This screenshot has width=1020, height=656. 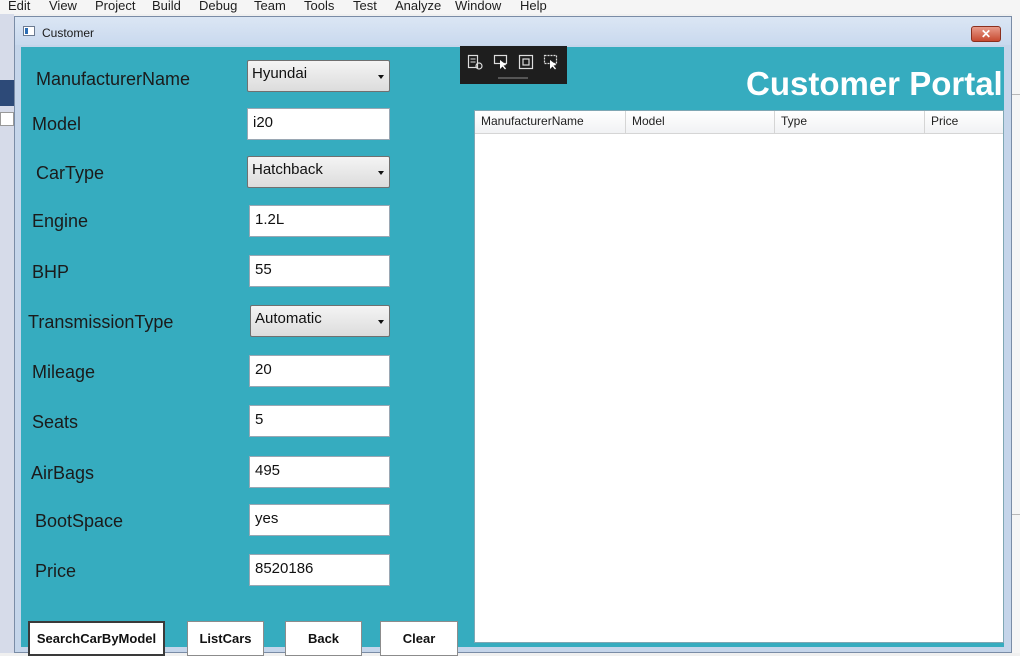 I want to click on ide-document-tab, so click(x=7, y=93).